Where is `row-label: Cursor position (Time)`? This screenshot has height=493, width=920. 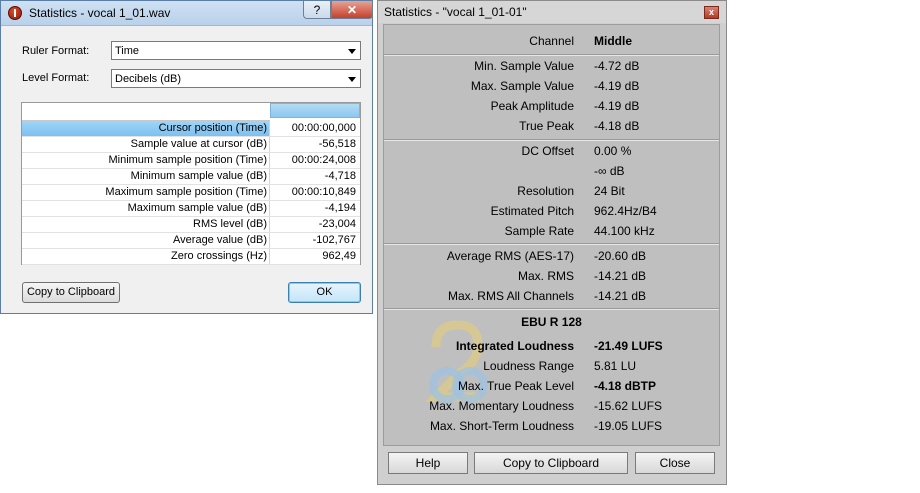
row-label: Cursor position (Time) is located at coordinates (146, 128).